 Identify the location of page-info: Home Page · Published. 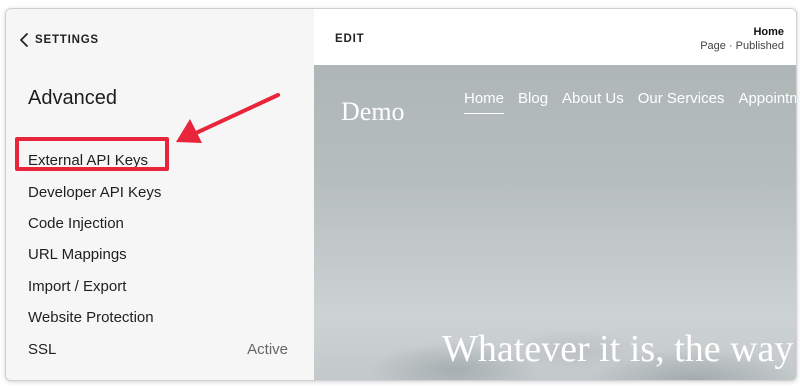
(742, 39).